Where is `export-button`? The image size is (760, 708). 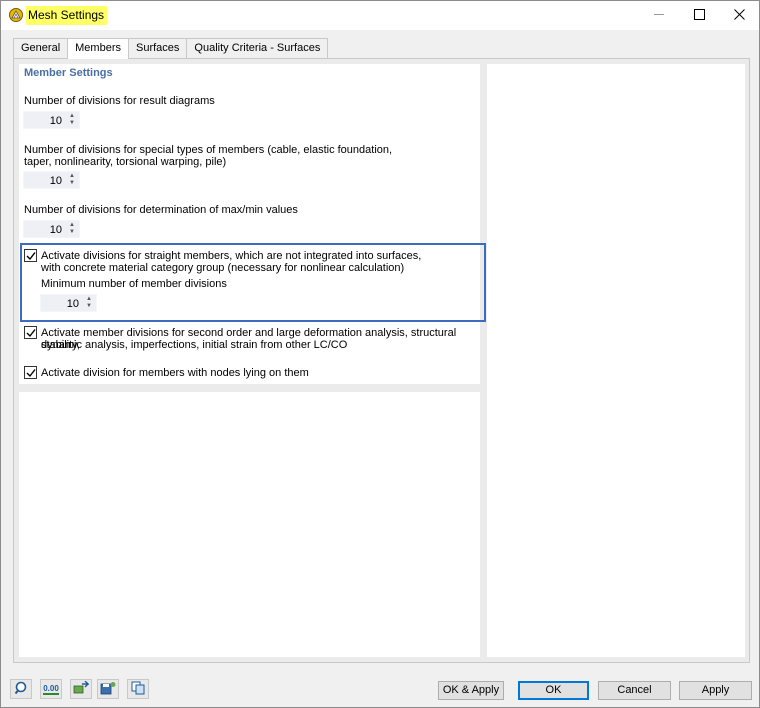 export-button is located at coordinates (81, 689).